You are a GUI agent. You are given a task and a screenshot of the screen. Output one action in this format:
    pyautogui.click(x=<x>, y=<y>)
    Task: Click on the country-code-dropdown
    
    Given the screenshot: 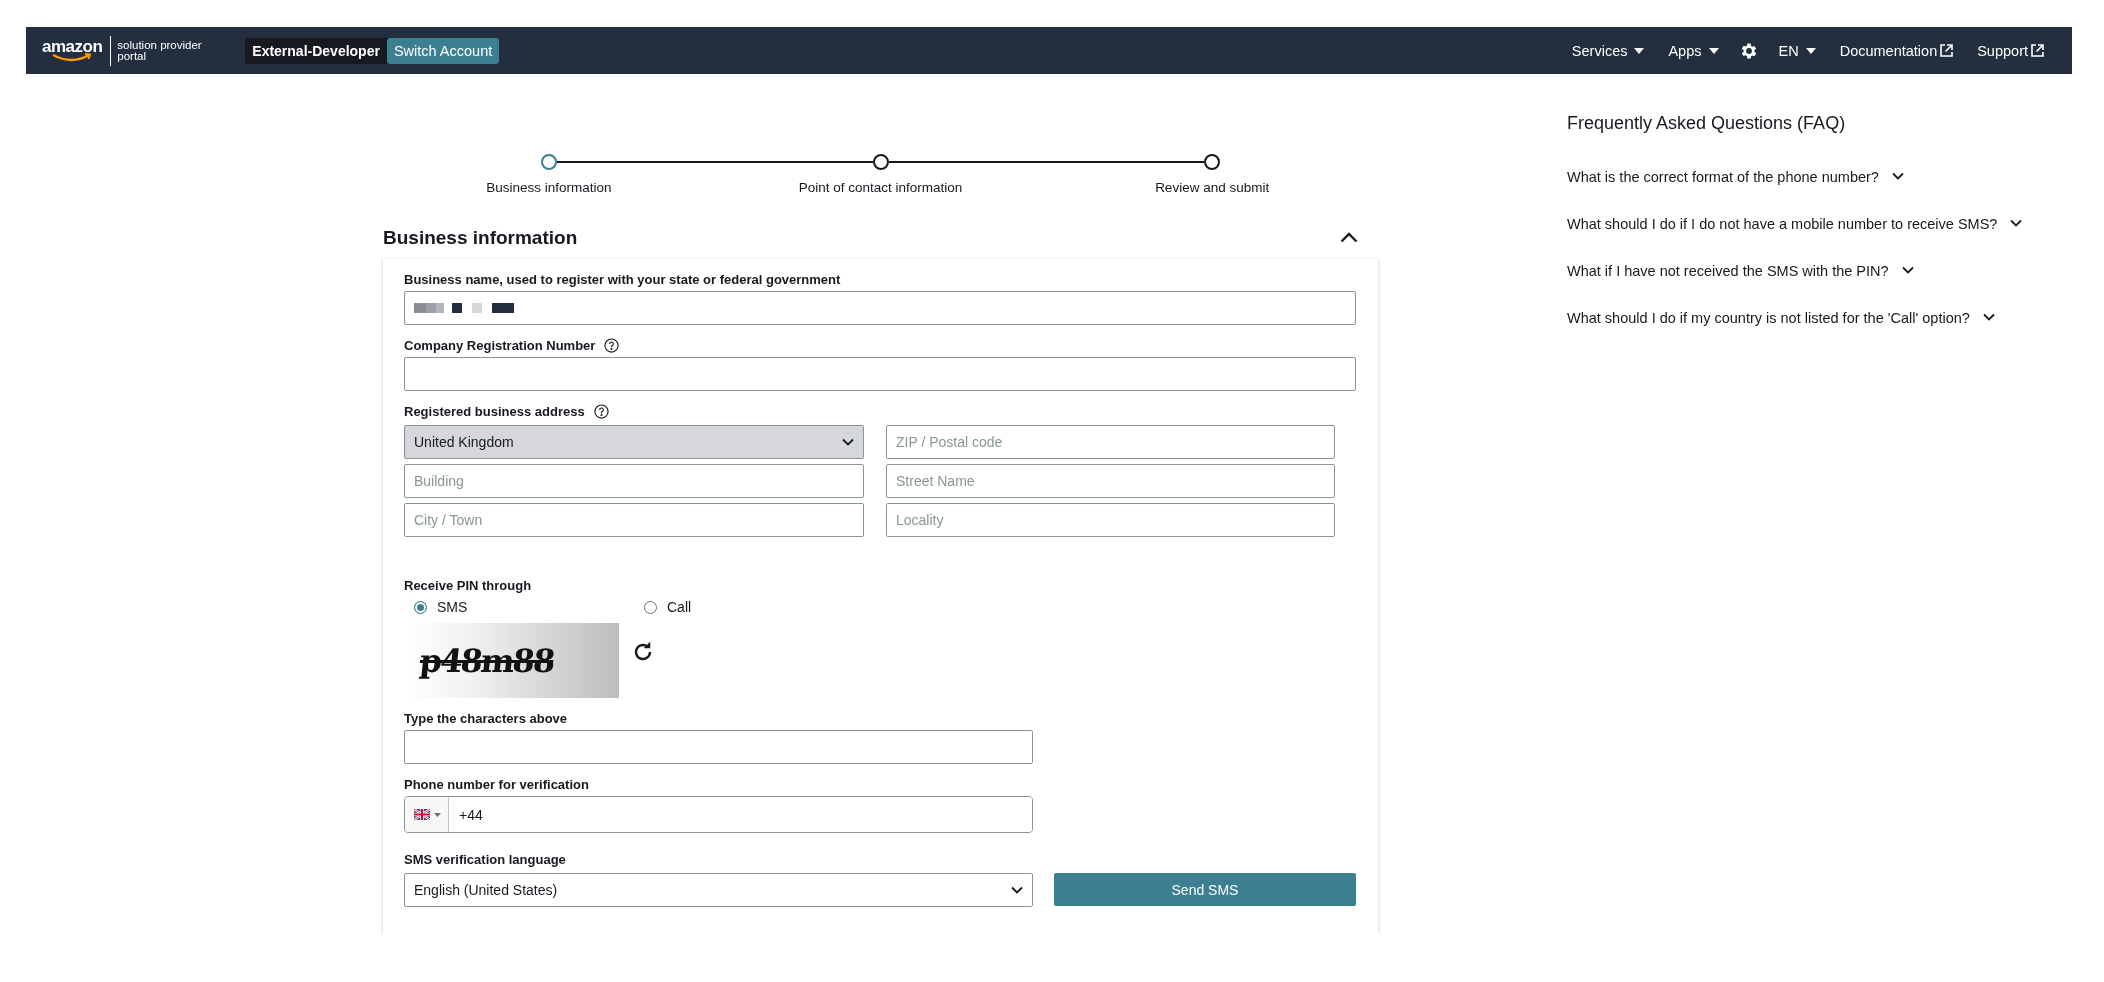 What is the action you would take?
    pyautogui.click(x=427, y=814)
    